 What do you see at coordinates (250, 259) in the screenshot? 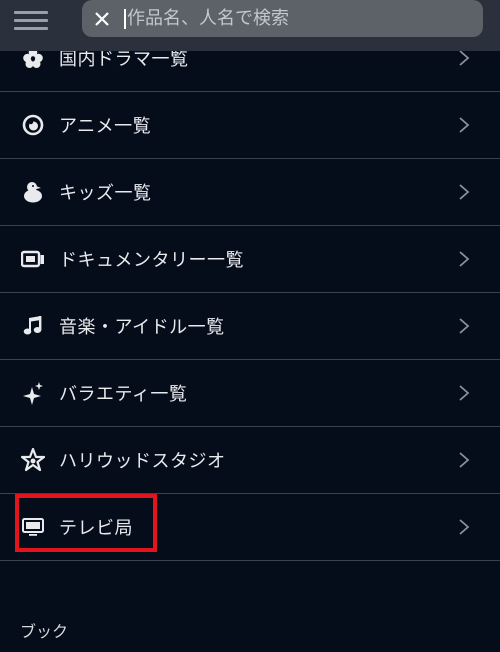
I see `menu-item-documentary: ドキュメンタリー一覧` at bounding box center [250, 259].